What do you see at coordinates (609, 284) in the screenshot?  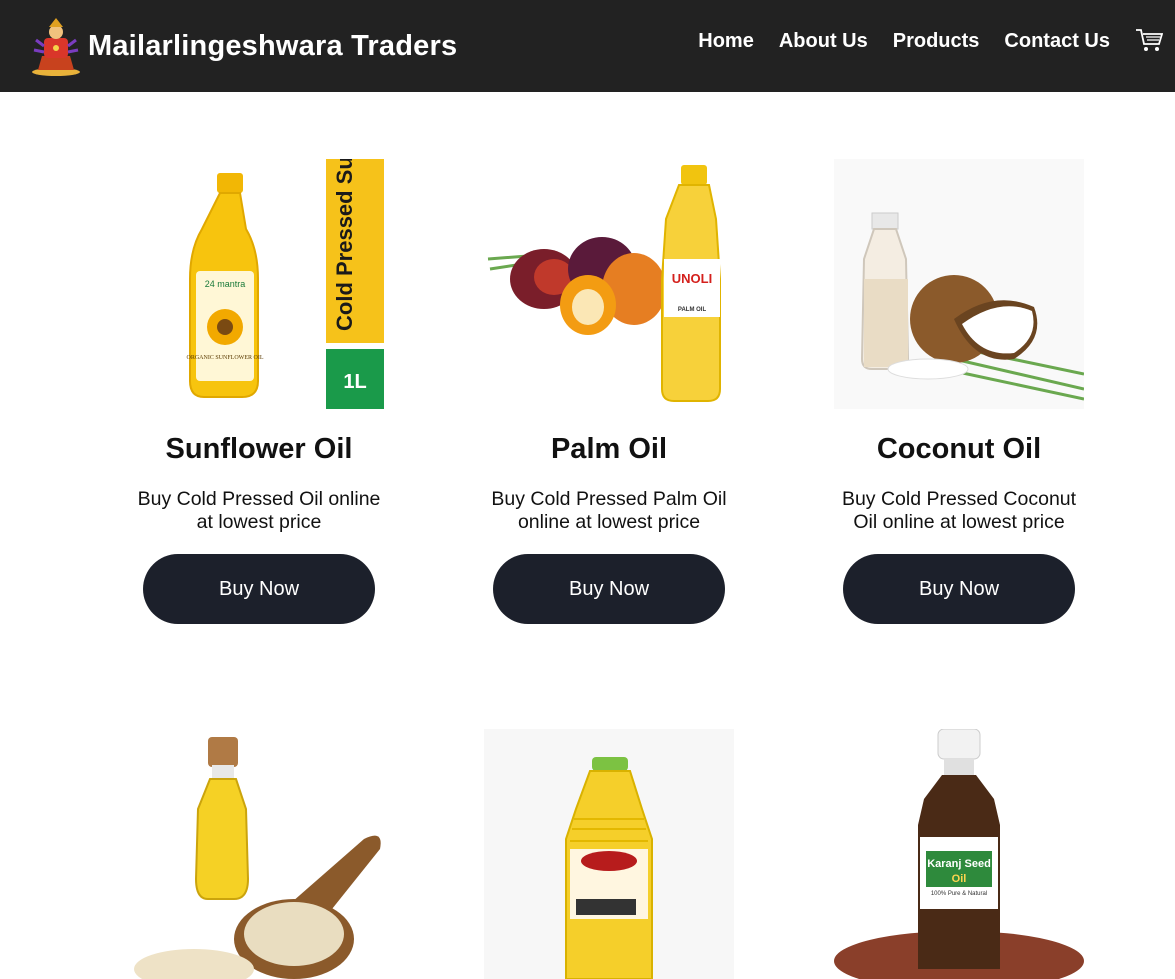 I see `palm-oil-image: UNOLI PALM OIL` at bounding box center [609, 284].